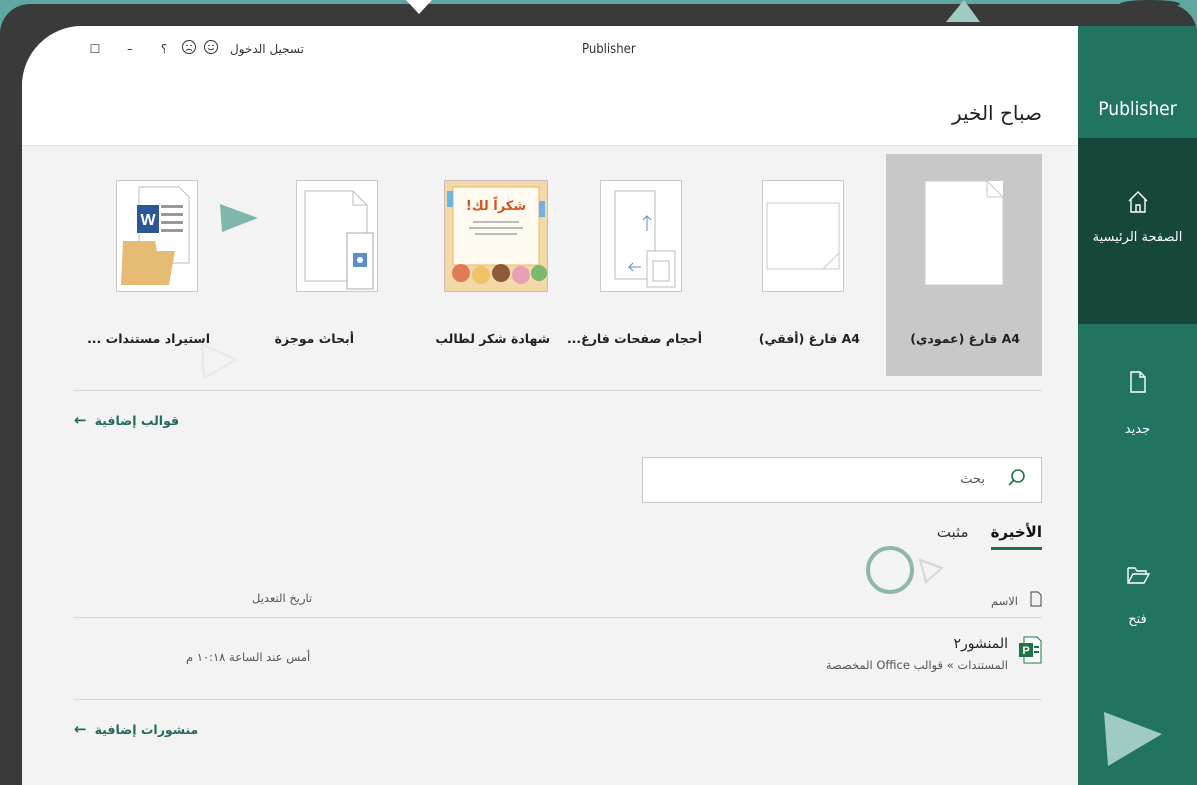  I want to click on file-path: المستندات » قوالب Office المخصصة, so click(916, 665).